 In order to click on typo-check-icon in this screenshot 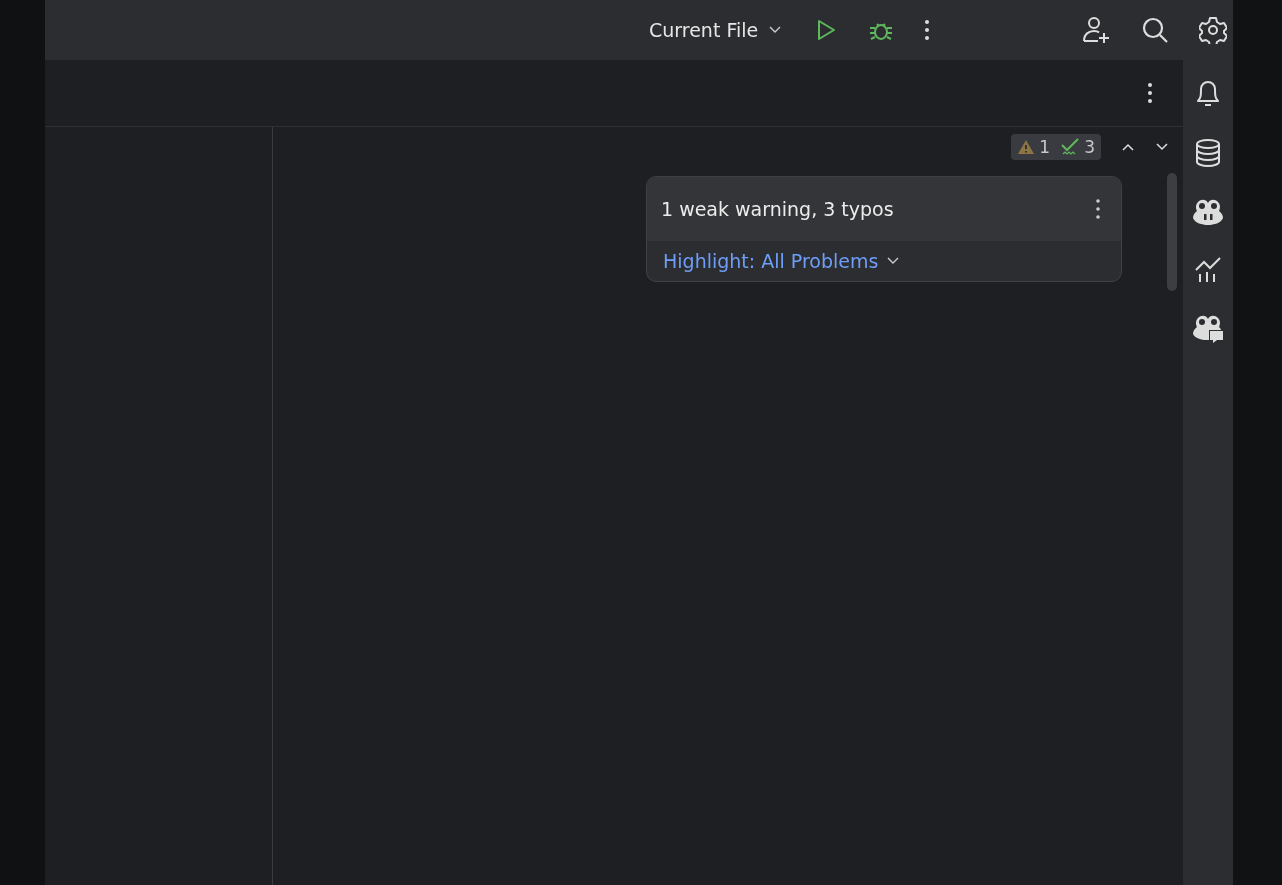, I will do `click(1070, 147)`.